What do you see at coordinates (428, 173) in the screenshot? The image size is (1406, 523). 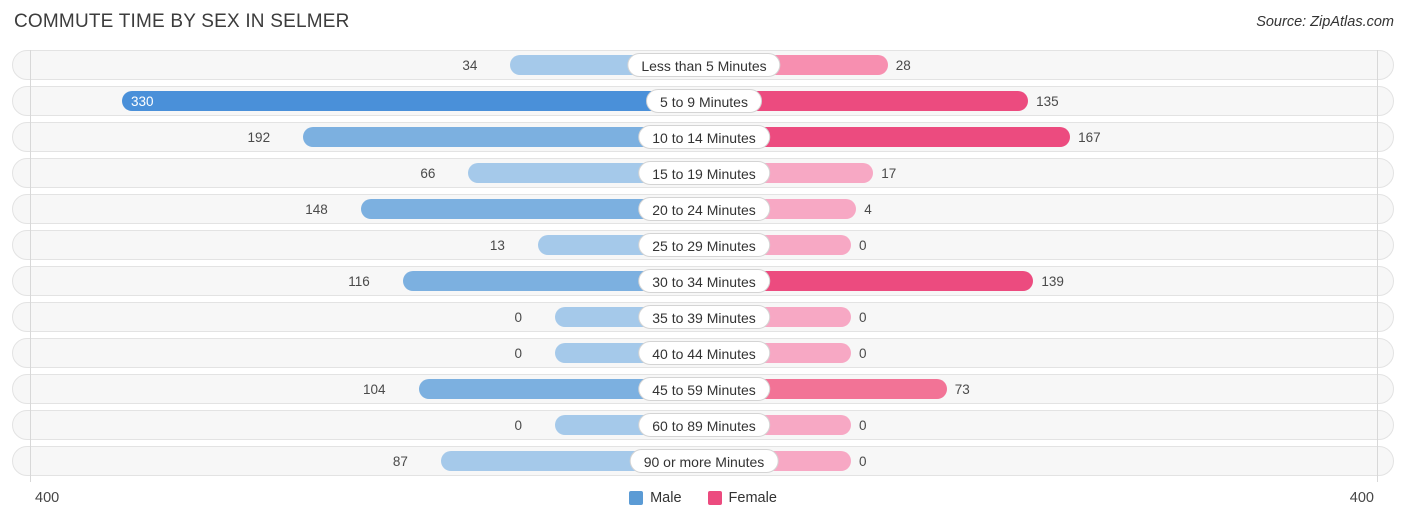 I see `value-label-male: 66` at bounding box center [428, 173].